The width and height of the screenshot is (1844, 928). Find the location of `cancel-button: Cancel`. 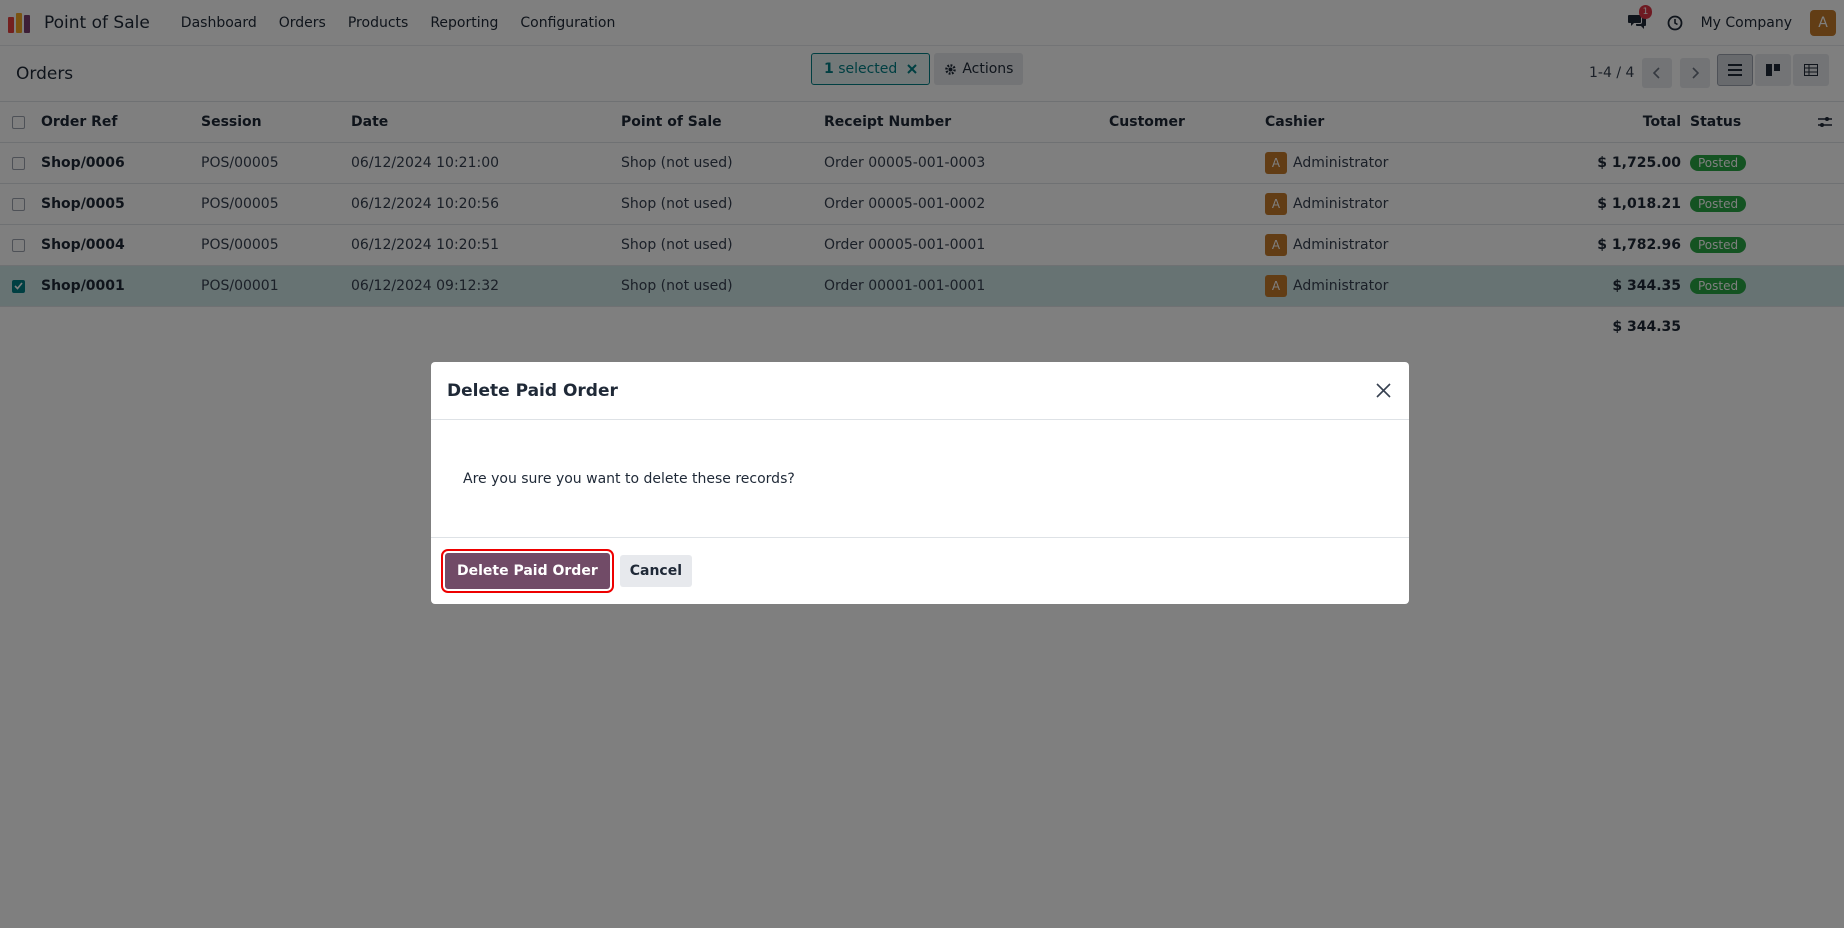

cancel-button: Cancel is located at coordinates (656, 571).